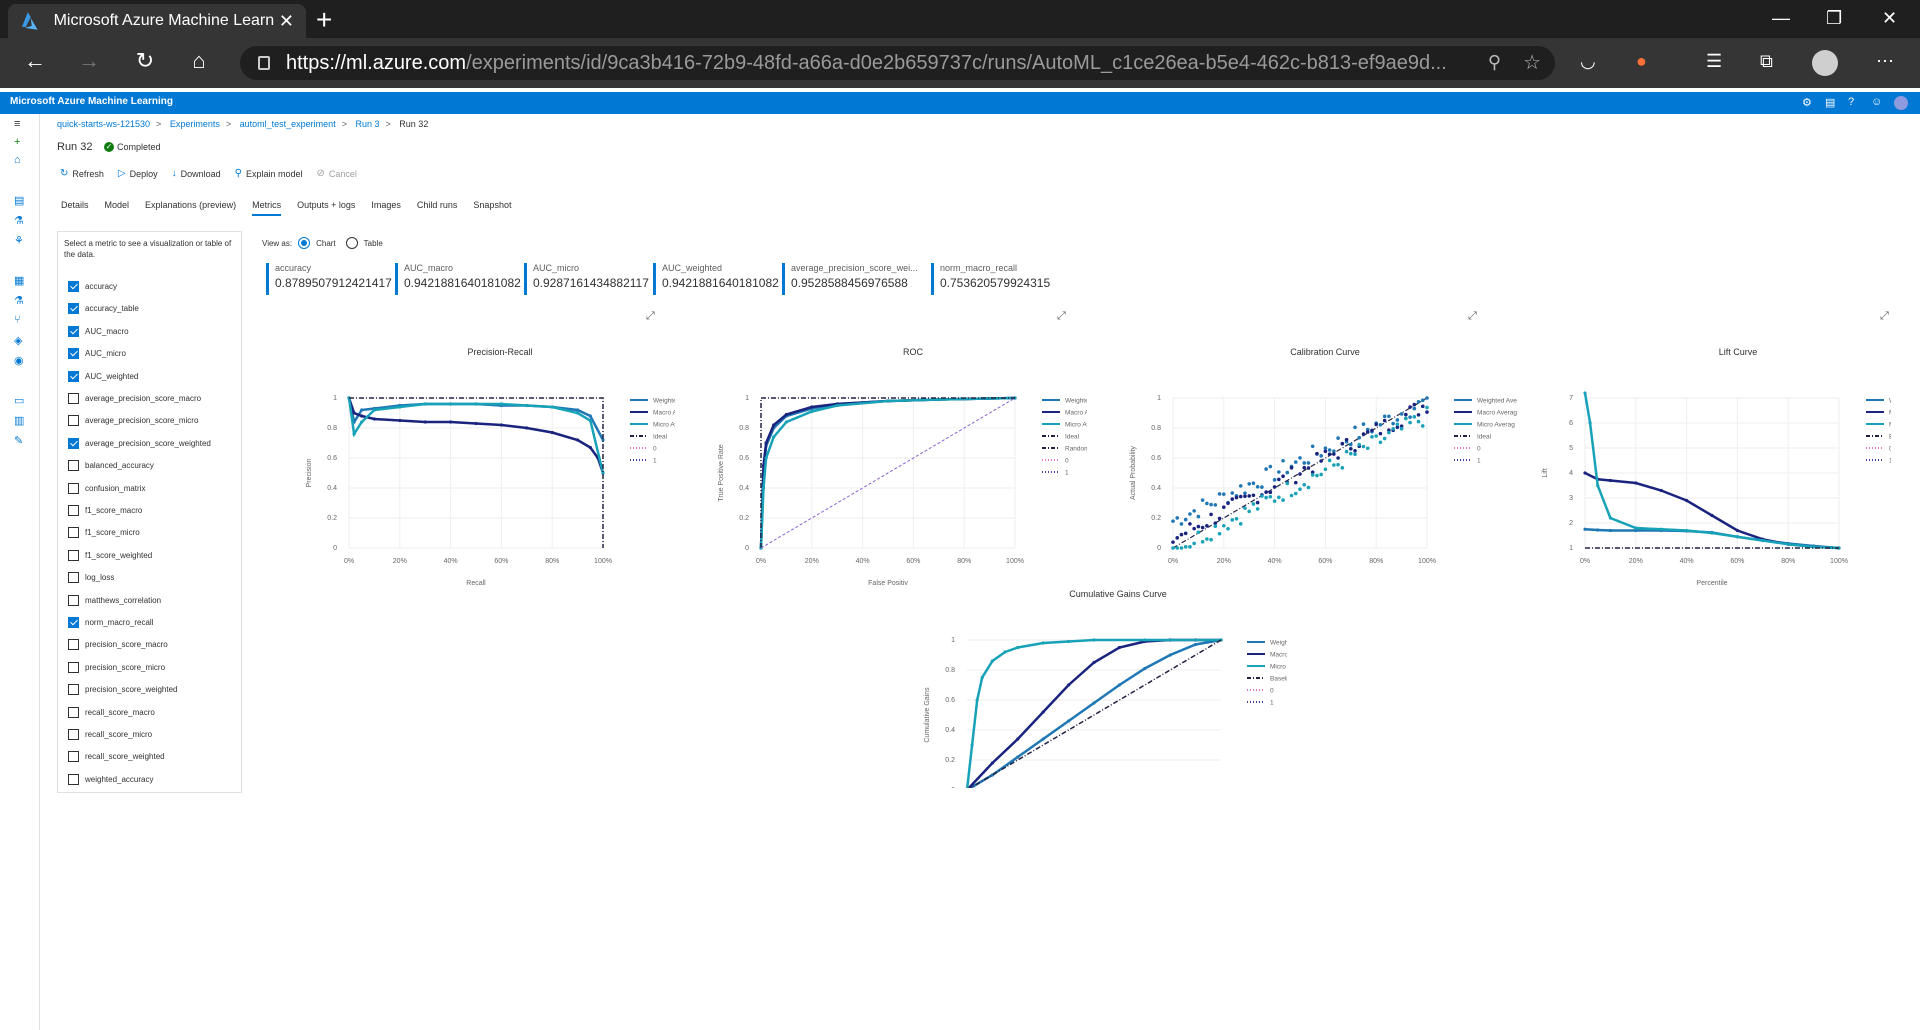  Describe the element at coordinates (145, 61) in the screenshot. I see `reload-icon: ↻` at that location.